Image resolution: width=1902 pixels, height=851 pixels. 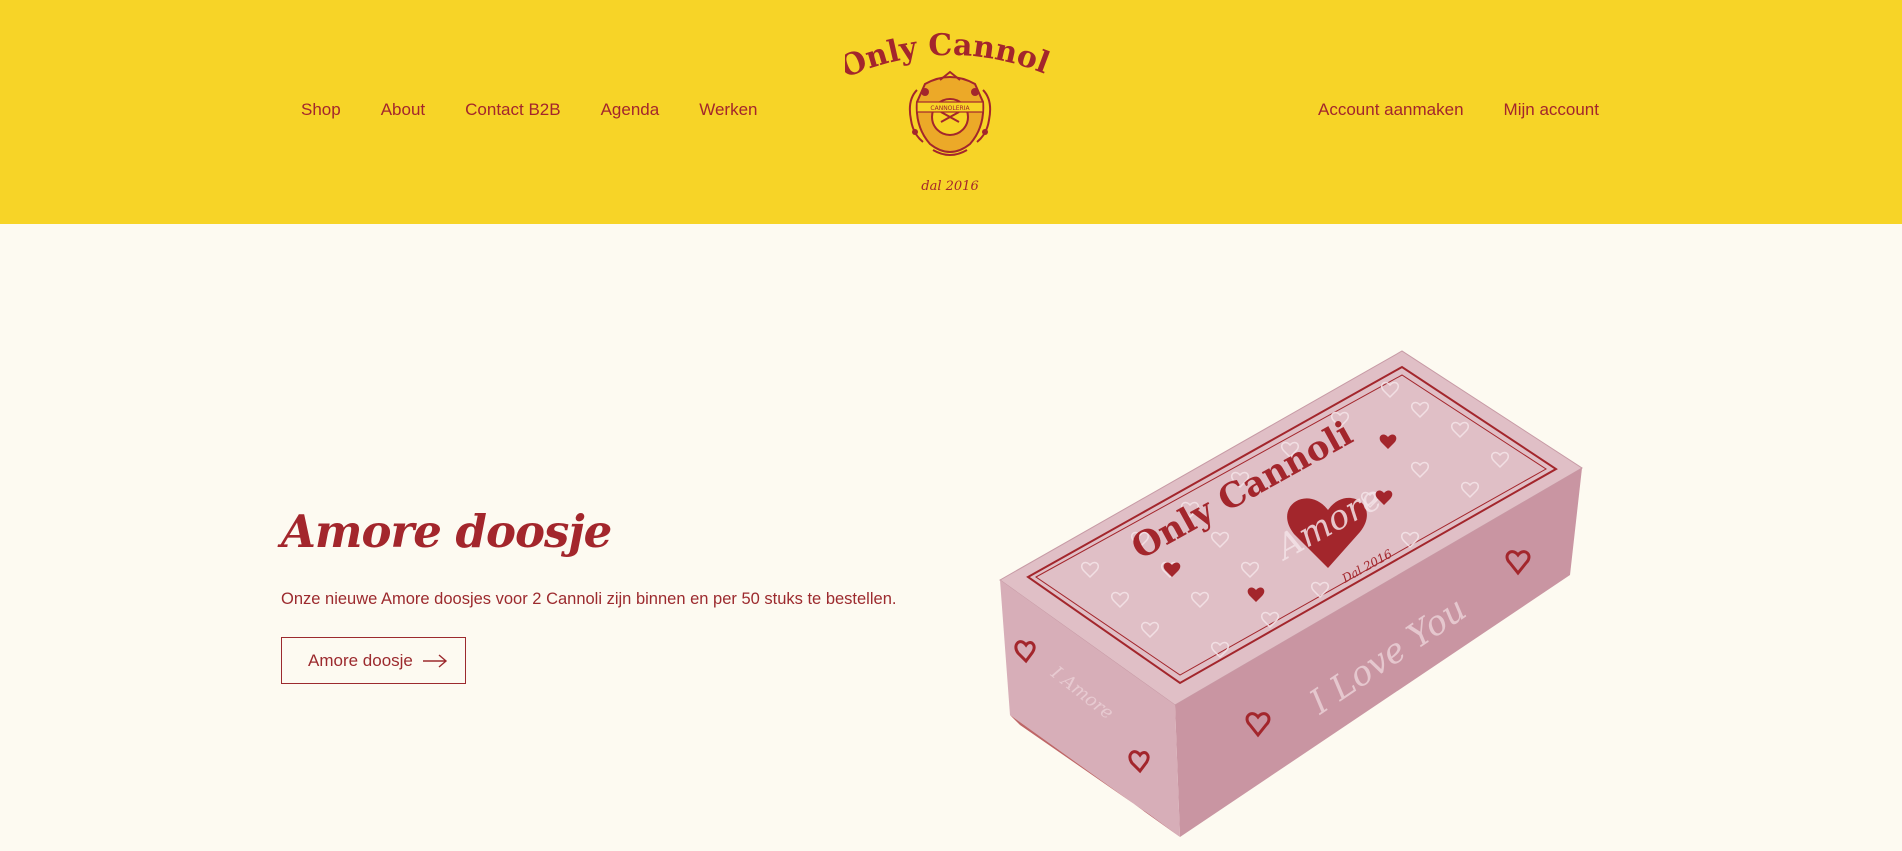 What do you see at coordinates (434, 660) in the screenshot?
I see `arrow-right-icon` at bounding box center [434, 660].